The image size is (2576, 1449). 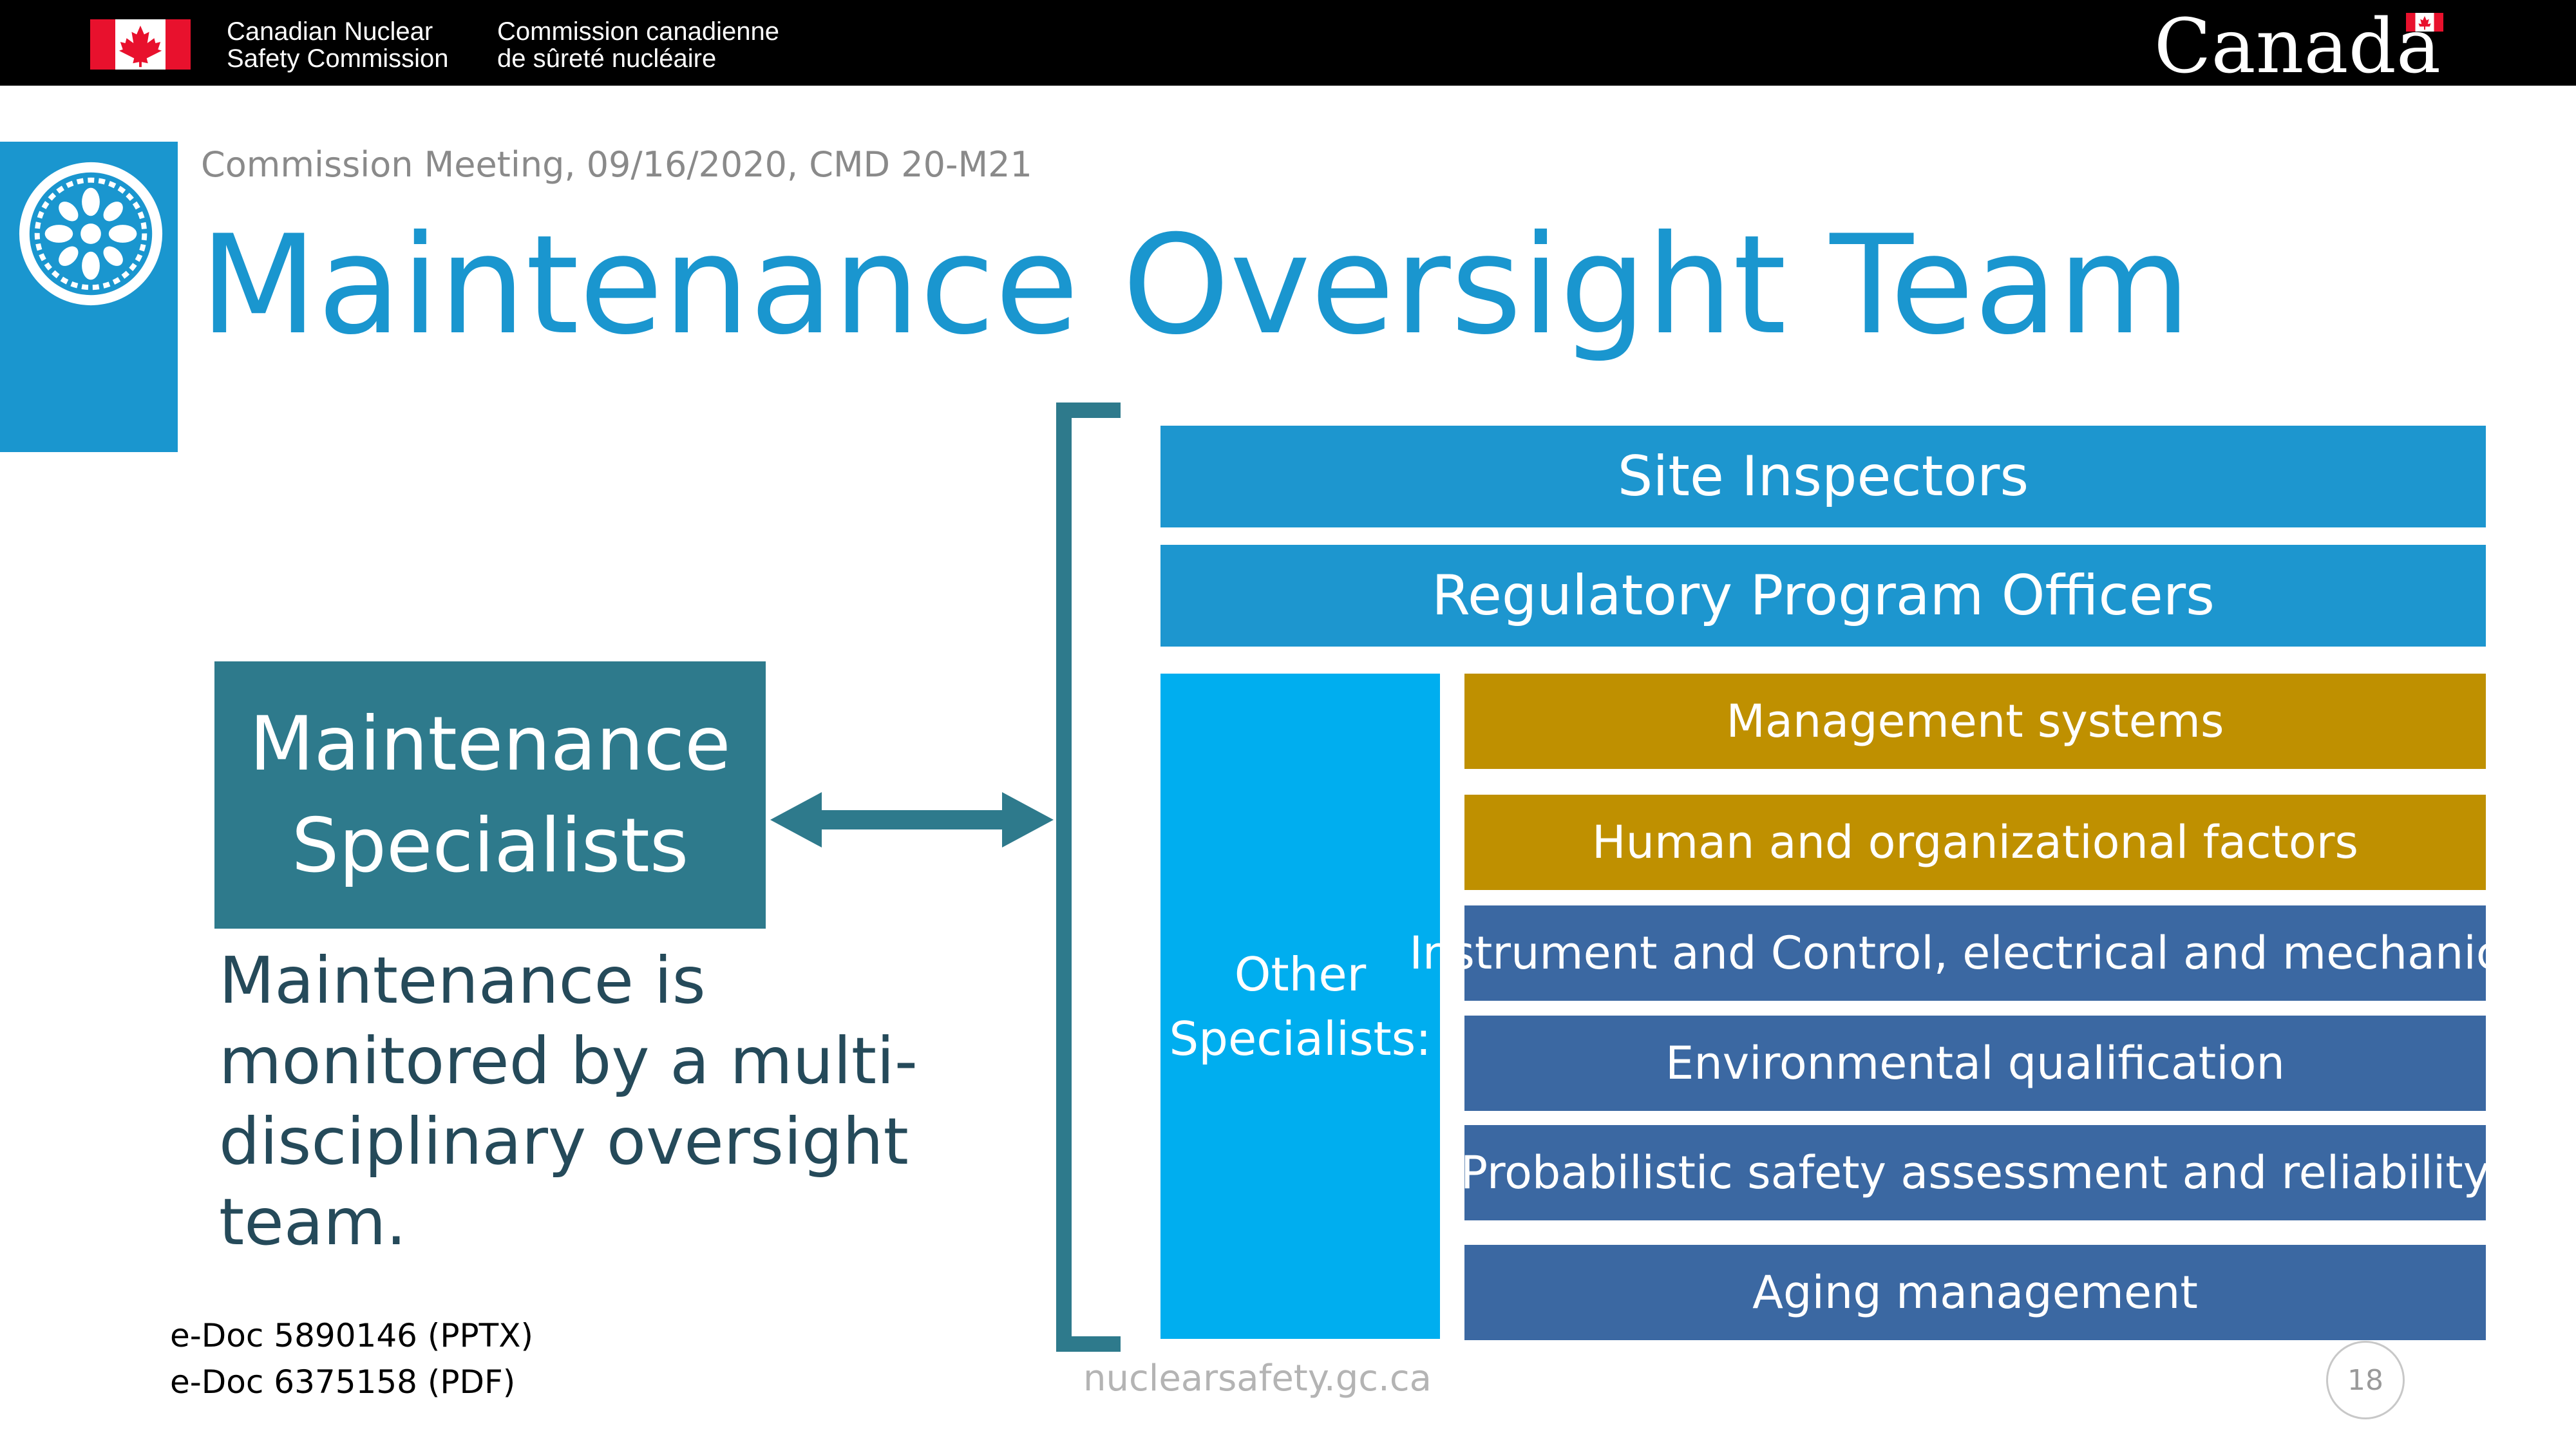 What do you see at coordinates (2425, 22) in the screenshot?
I see `wordmark-flag-icon` at bounding box center [2425, 22].